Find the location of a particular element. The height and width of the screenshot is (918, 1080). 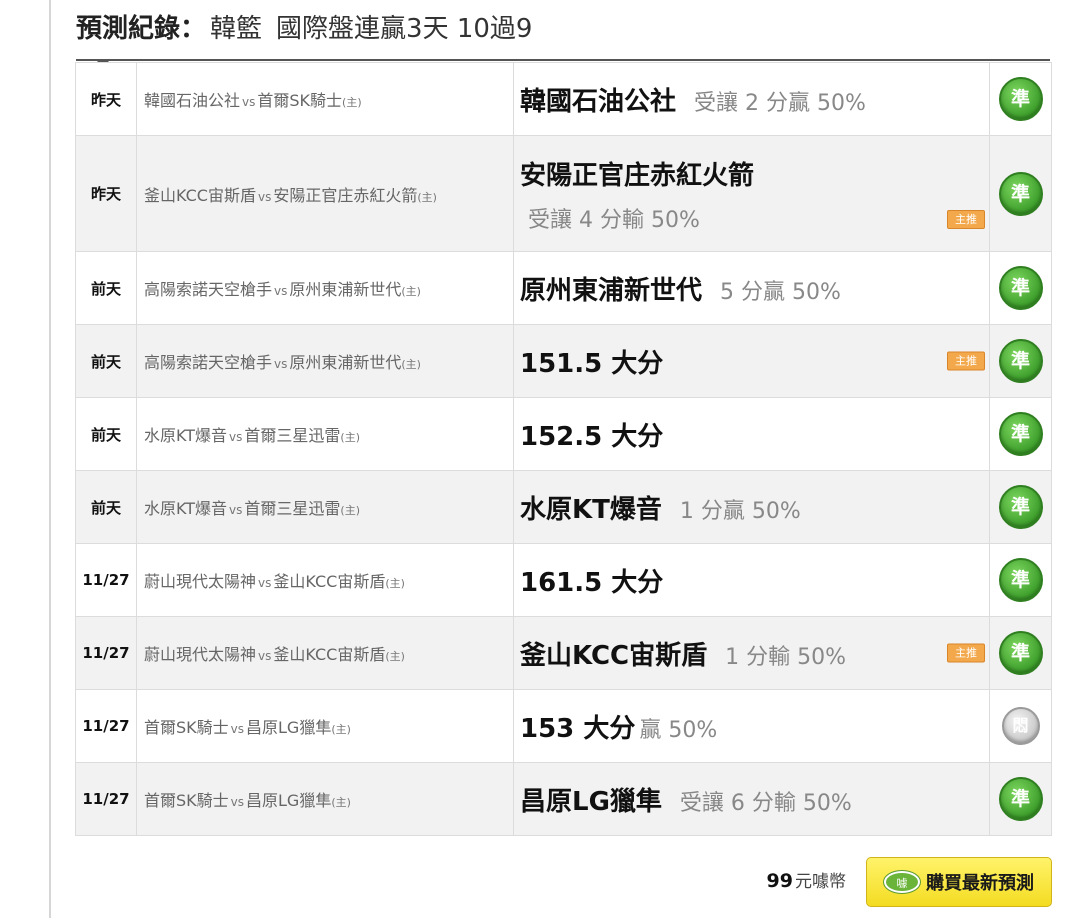

pick-odds: 受讓 4 分輸 50% is located at coordinates (614, 220).